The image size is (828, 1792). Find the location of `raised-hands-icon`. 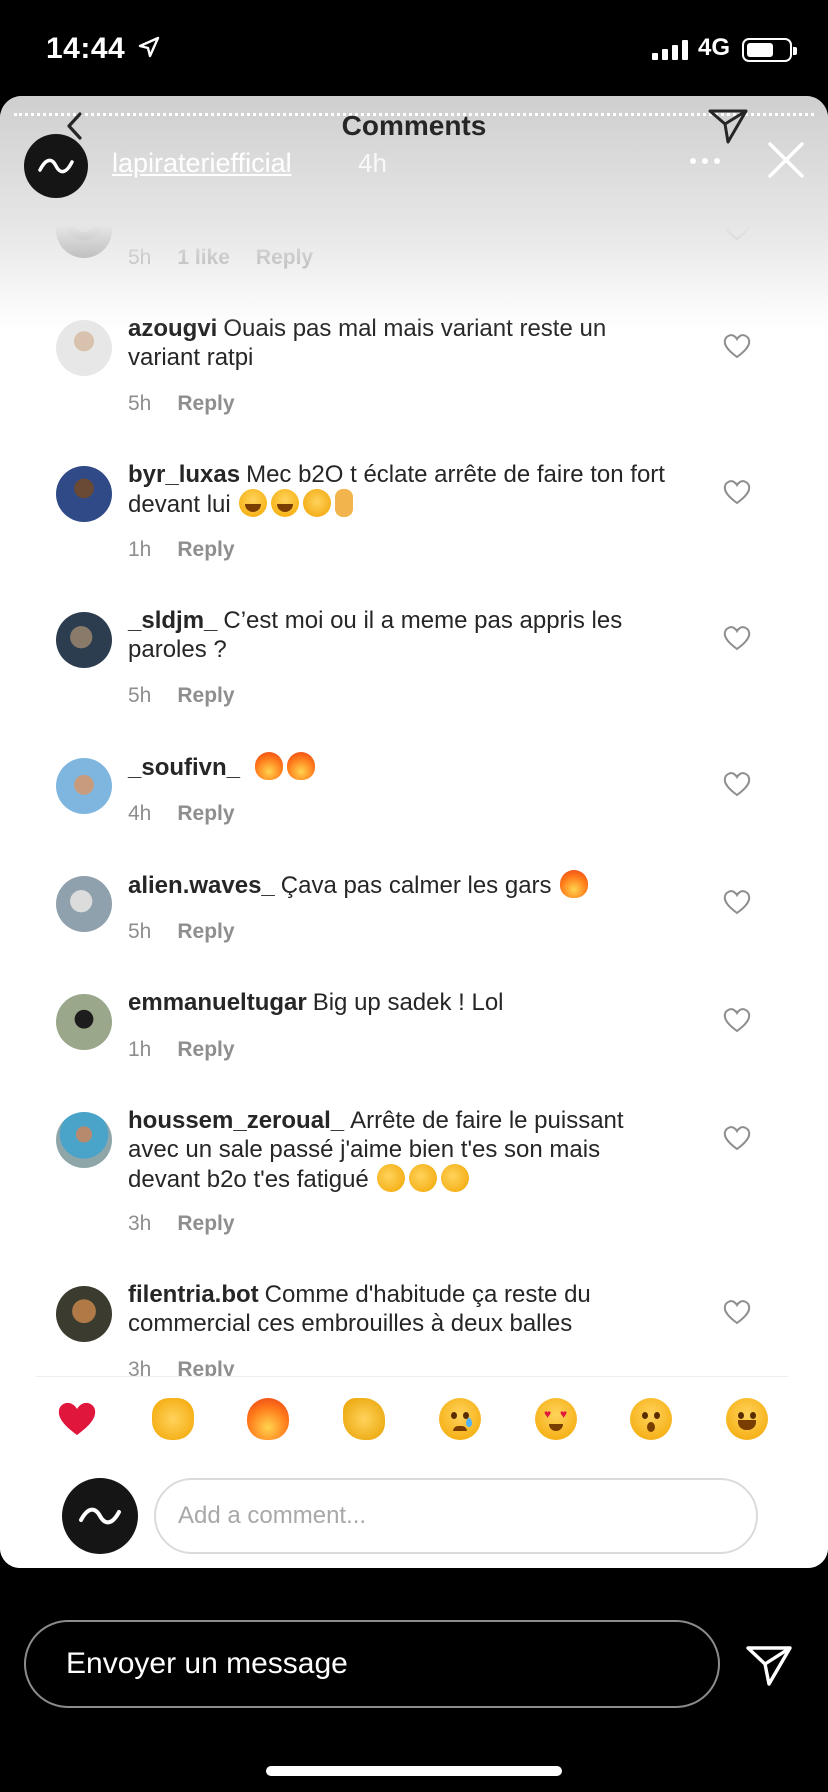

raised-hands-icon is located at coordinates (172, 1419).